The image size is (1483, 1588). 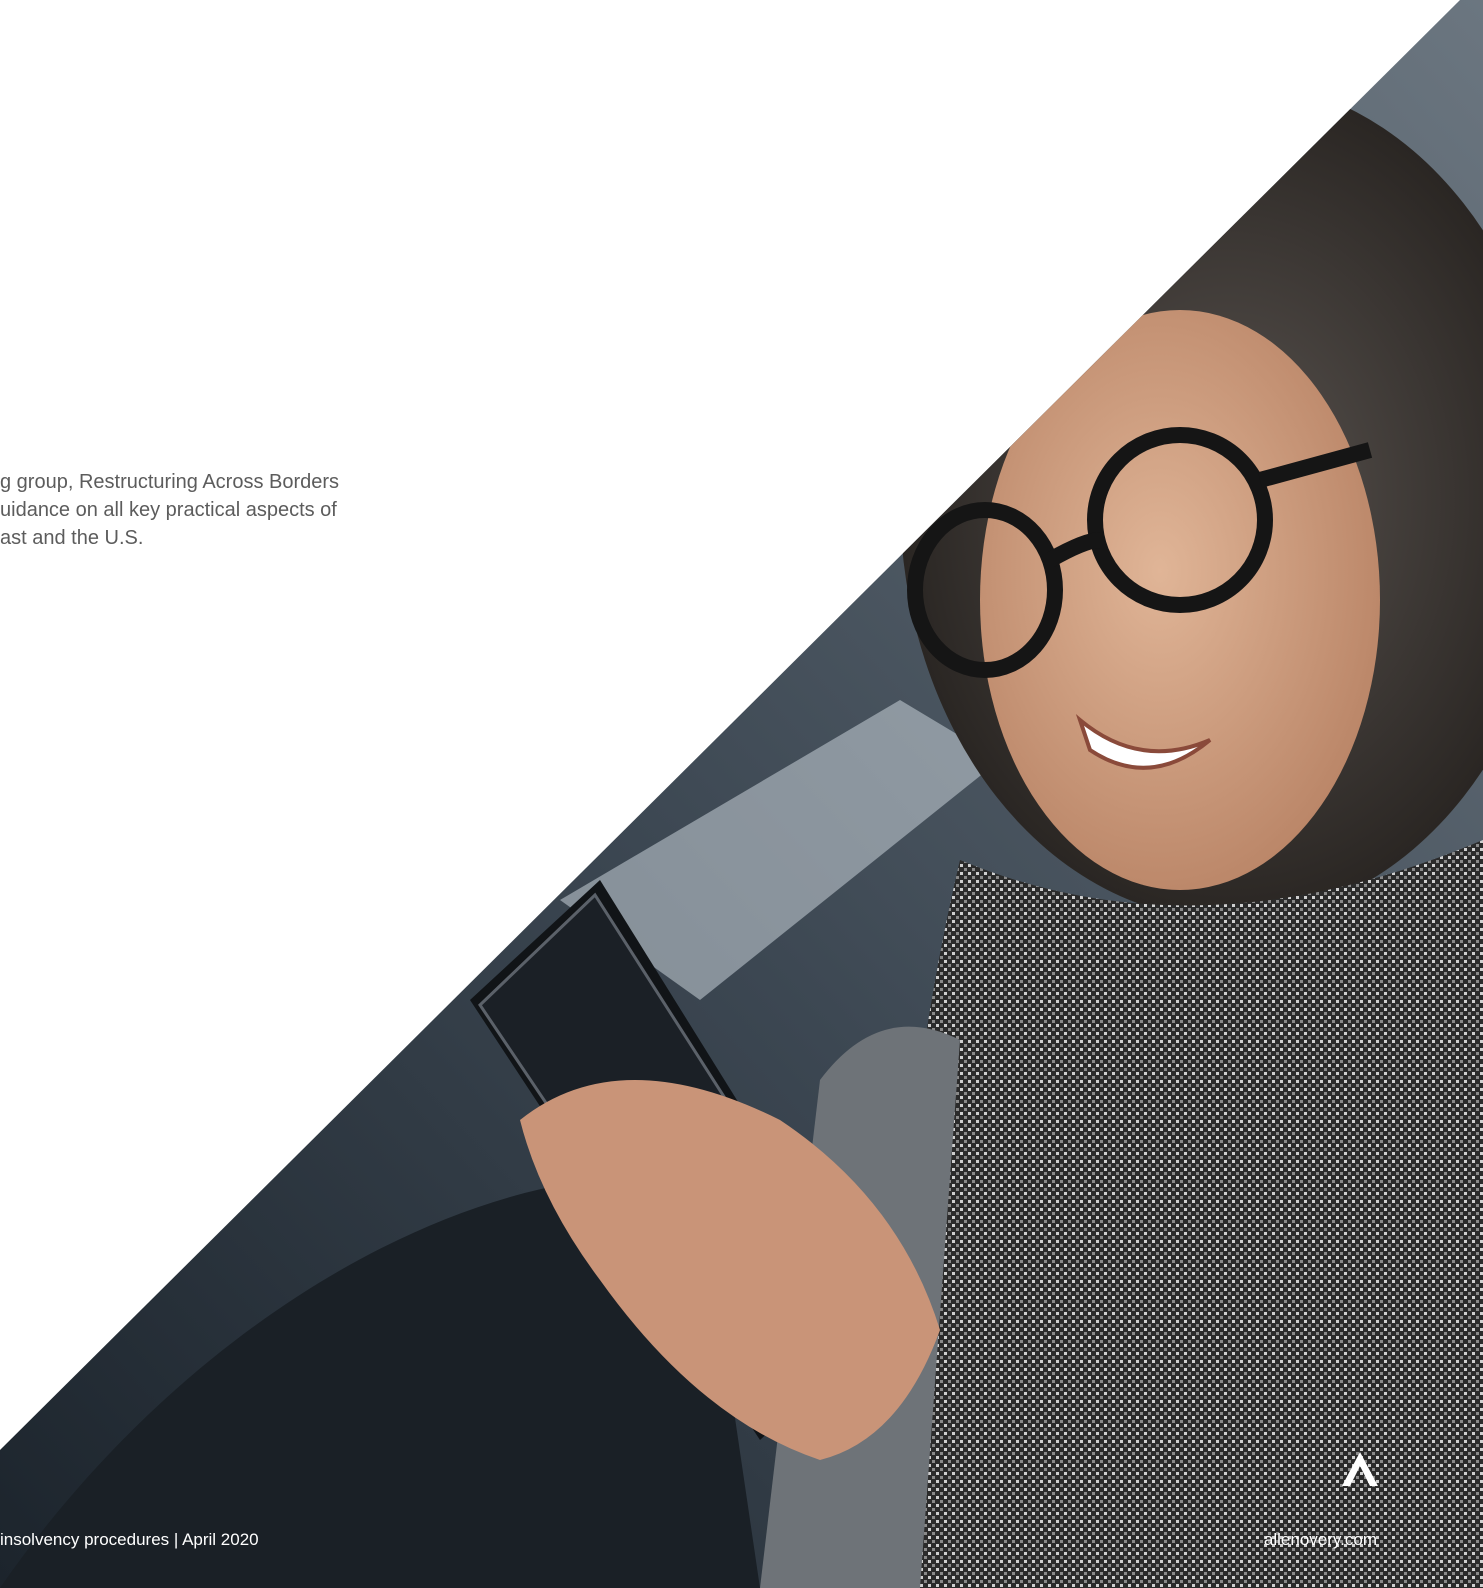 What do you see at coordinates (129, 1539) in the screenshot?
I see `footer-document-title: insolvency procedures | April 2020` at bounding box center [129, 1539].